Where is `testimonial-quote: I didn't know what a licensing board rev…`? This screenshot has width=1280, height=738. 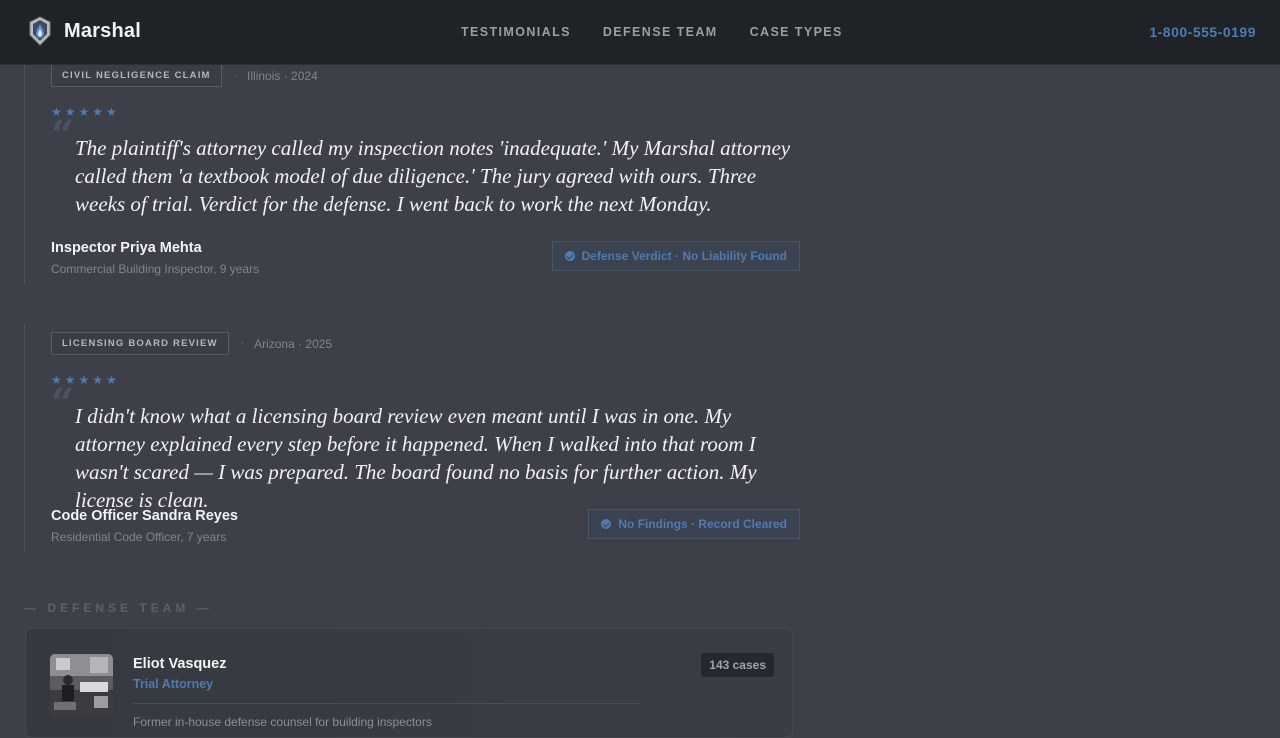 testimonial-quote: I didn't know what a licensing board rev… is located at coordinates (416, 458).